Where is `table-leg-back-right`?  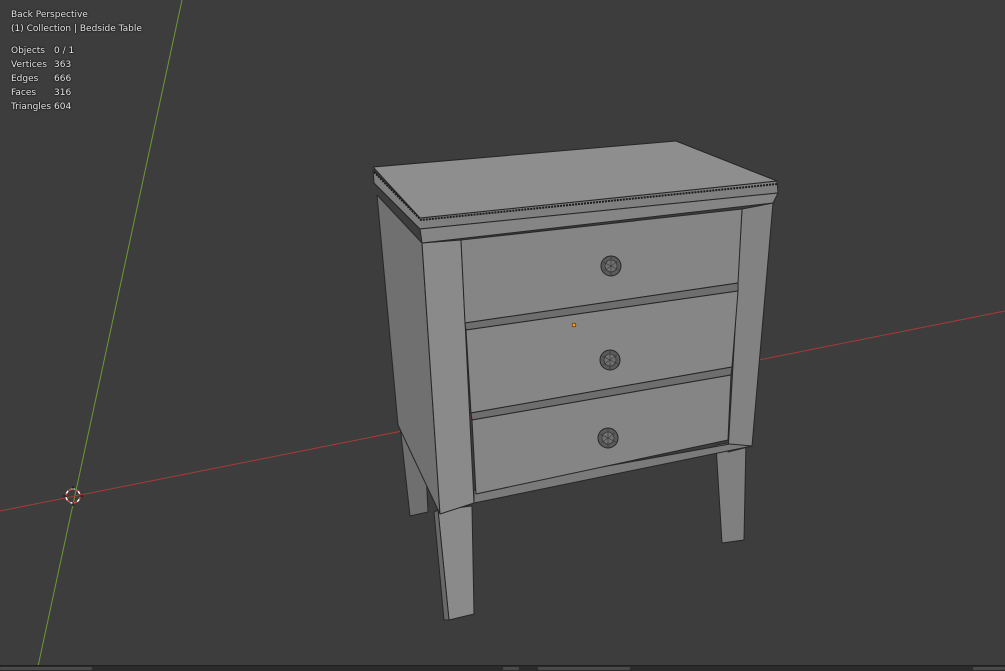 table-leg-back-right is located at coordinates (731, 491).